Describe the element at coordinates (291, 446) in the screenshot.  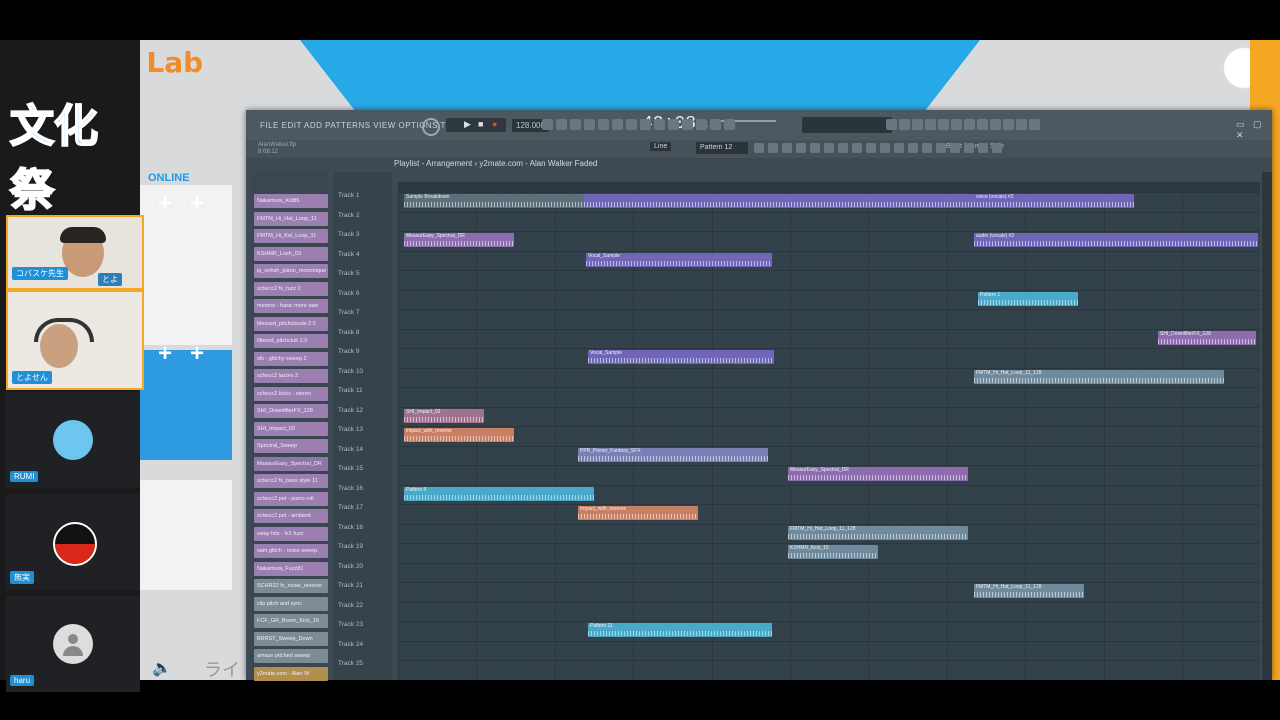
I see `browser-item: Spectral_Sweep` at that location.